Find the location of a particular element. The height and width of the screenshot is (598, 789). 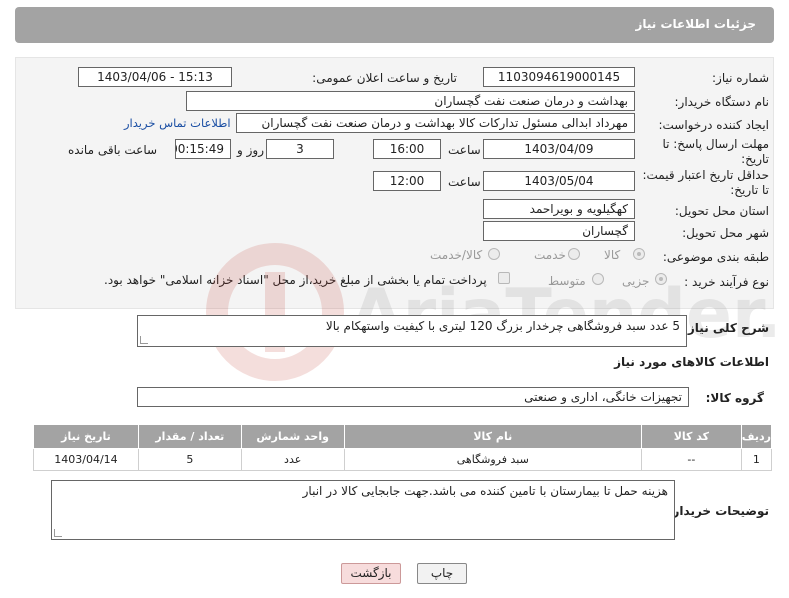

cell-quantity: 5 is located at coordinates (189, 459).